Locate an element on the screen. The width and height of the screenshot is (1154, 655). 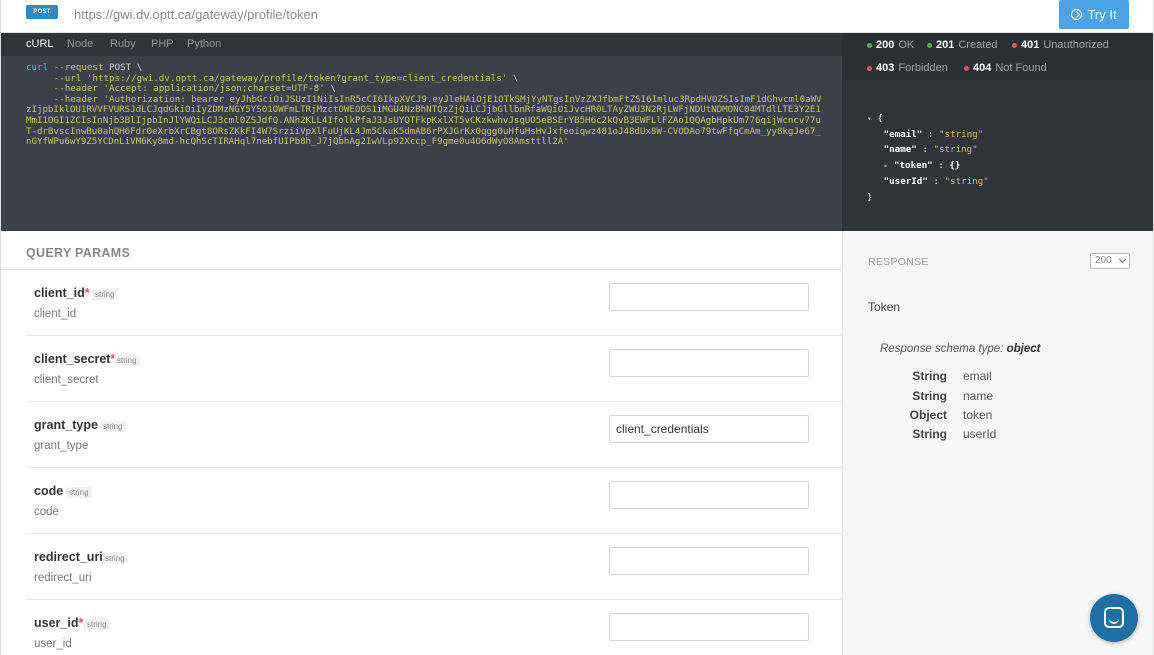
schema-label: Response schema type: is located at coordinates (942, 349).